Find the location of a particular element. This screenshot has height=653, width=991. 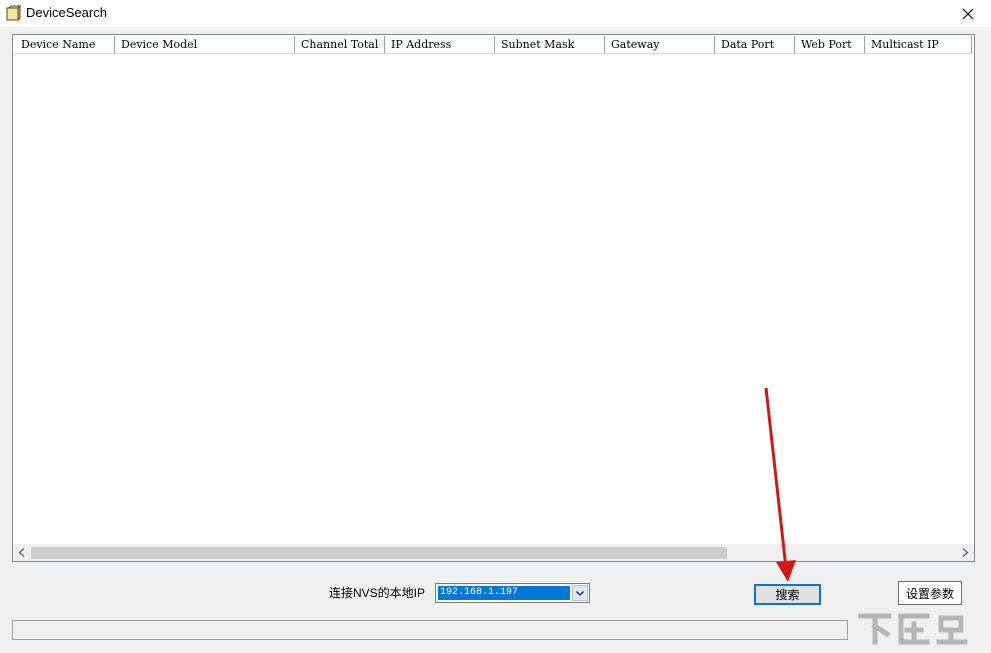

scroll-thumb is located at coordinates (379, 553).